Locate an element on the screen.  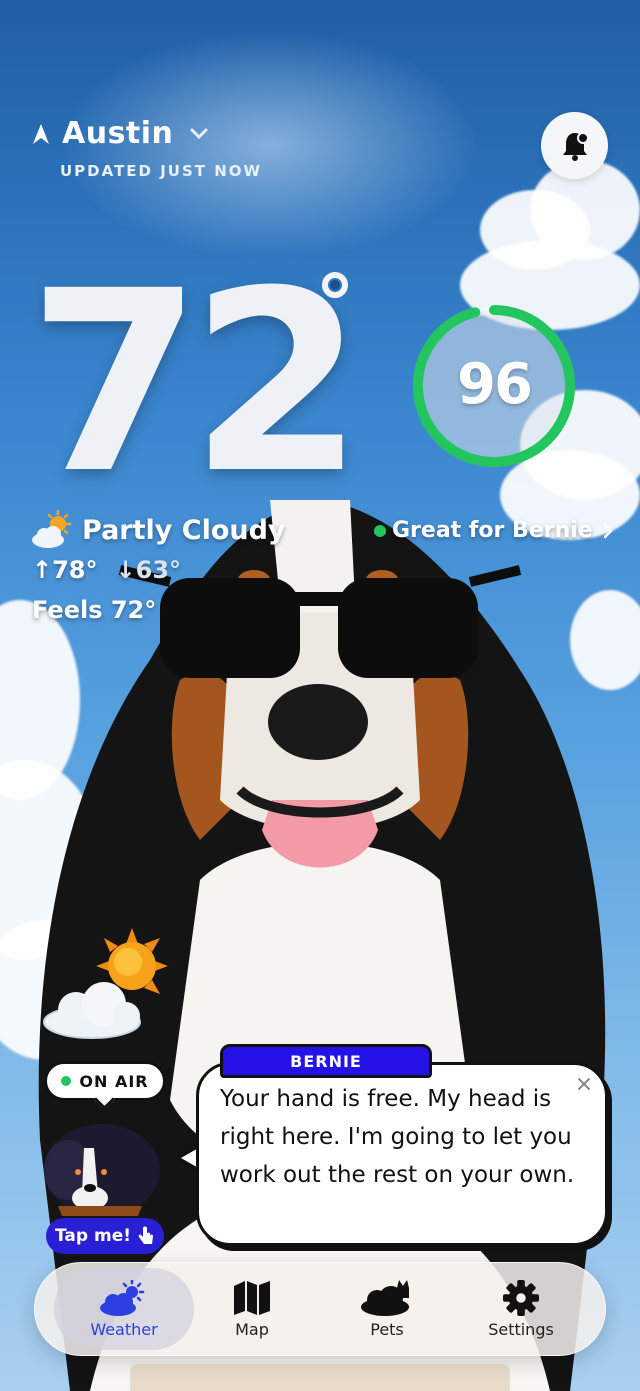
speaker-name-tag: BERNIE is located at coordinates (326, 1061).